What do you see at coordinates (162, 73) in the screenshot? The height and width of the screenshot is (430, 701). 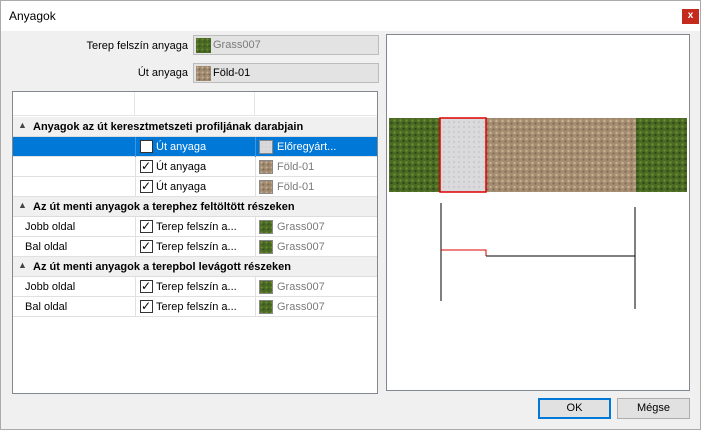 I see `road-material-label: Út anyaga` at bounding box center [162, 73].